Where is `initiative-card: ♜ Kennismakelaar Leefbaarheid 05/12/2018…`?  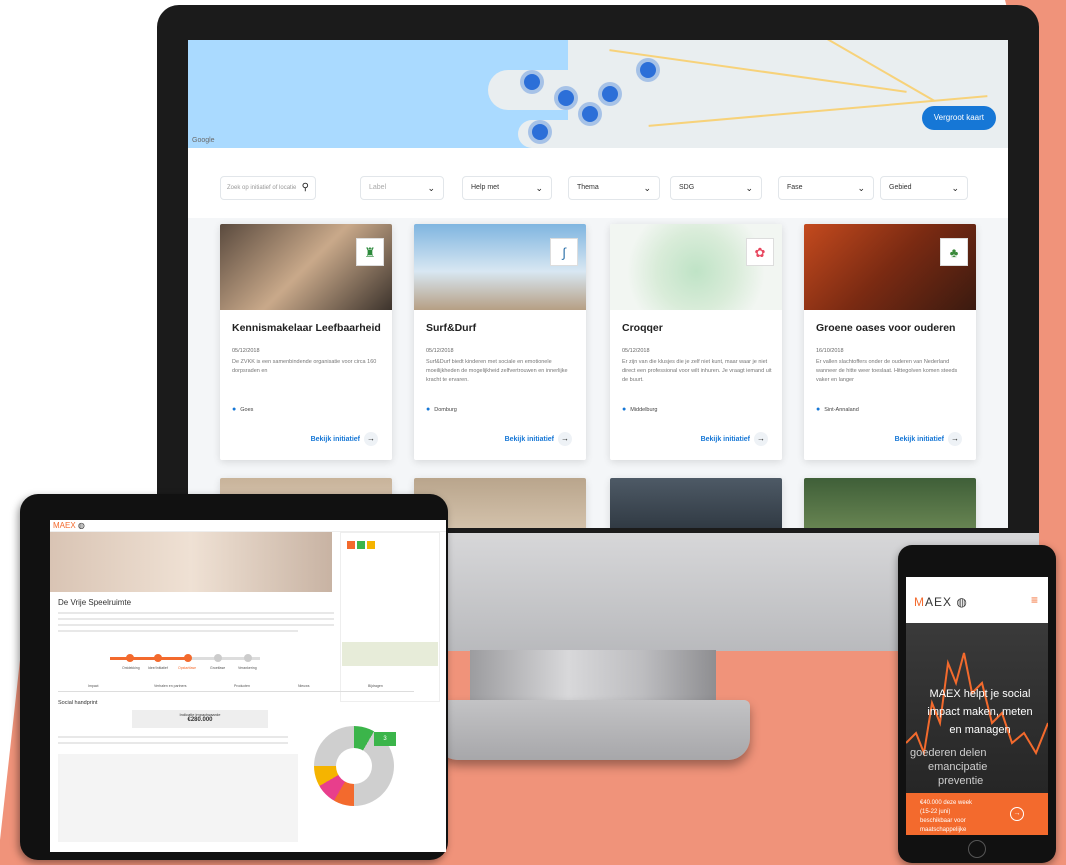
initiative-card: ♜ Kennismakelaar Leefbaarheid 05/12/2018… is located at coordinates (306, 342).